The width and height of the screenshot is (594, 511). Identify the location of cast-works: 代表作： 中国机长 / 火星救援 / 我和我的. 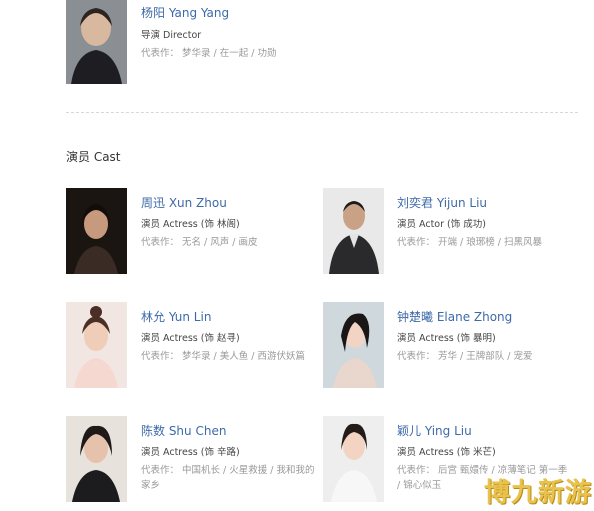
(228, 470).